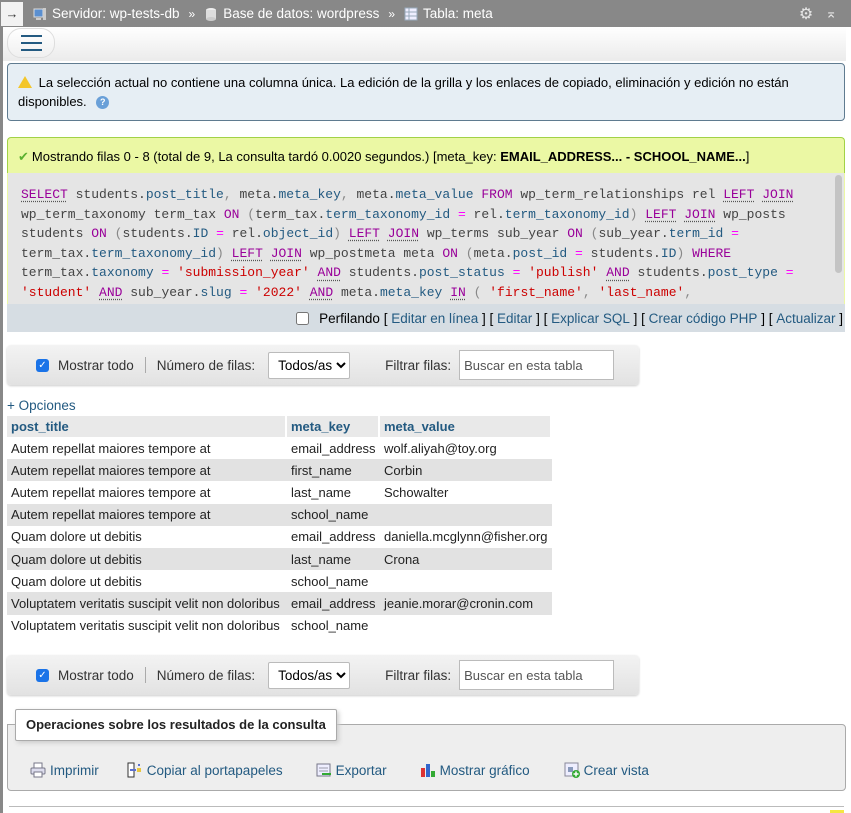 This screenshot has width=851, height=813. I want to click on create-php-code-link: Crear código PHP, so click(703, 318).